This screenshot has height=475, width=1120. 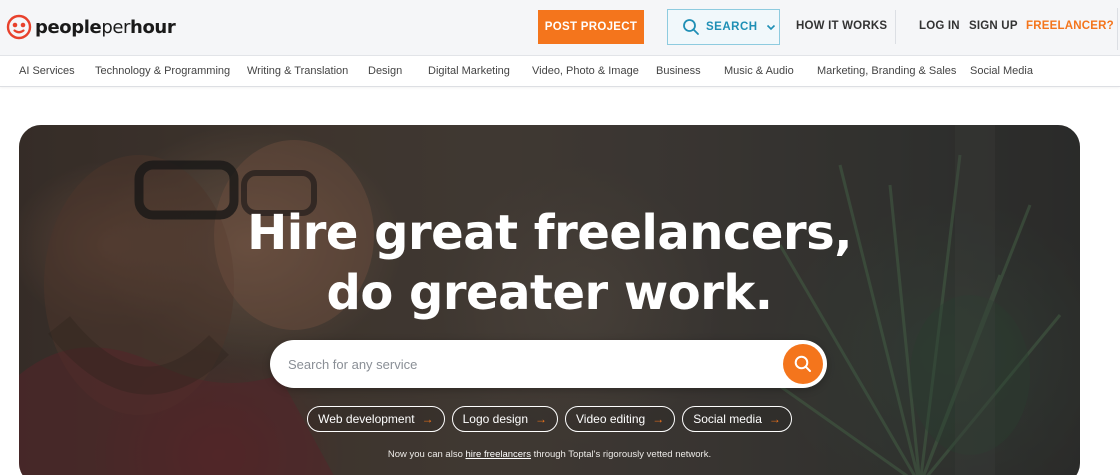 I want to click on chip-label: Social media, so click(x=727, y=419).